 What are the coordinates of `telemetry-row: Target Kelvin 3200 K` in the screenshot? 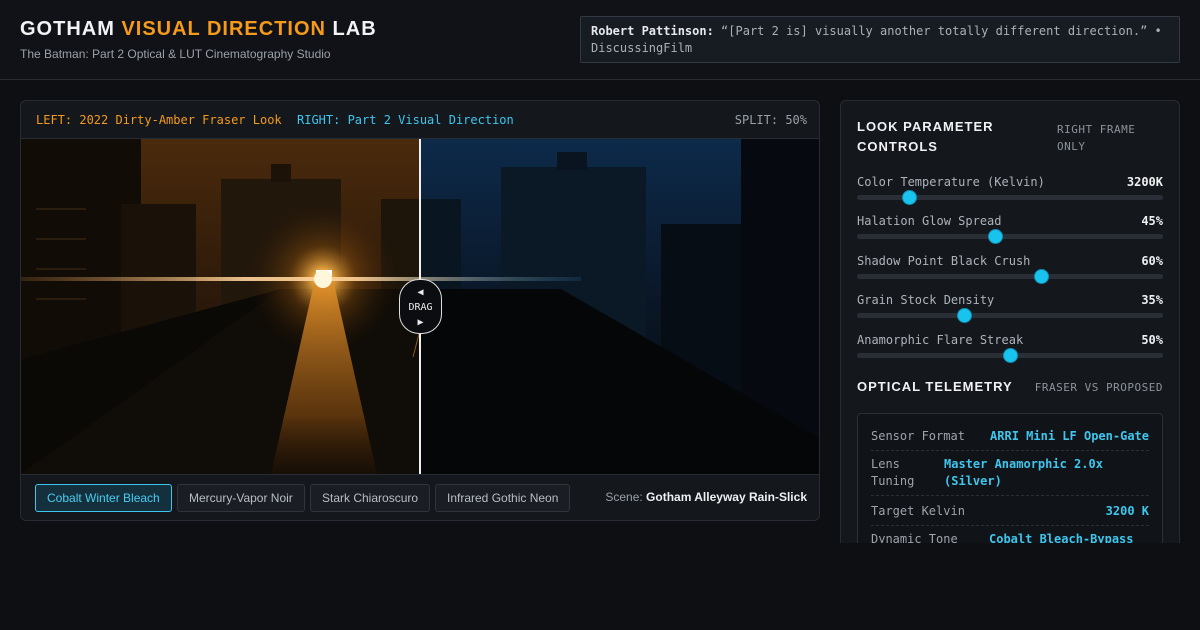 It's located at (1010, 514).